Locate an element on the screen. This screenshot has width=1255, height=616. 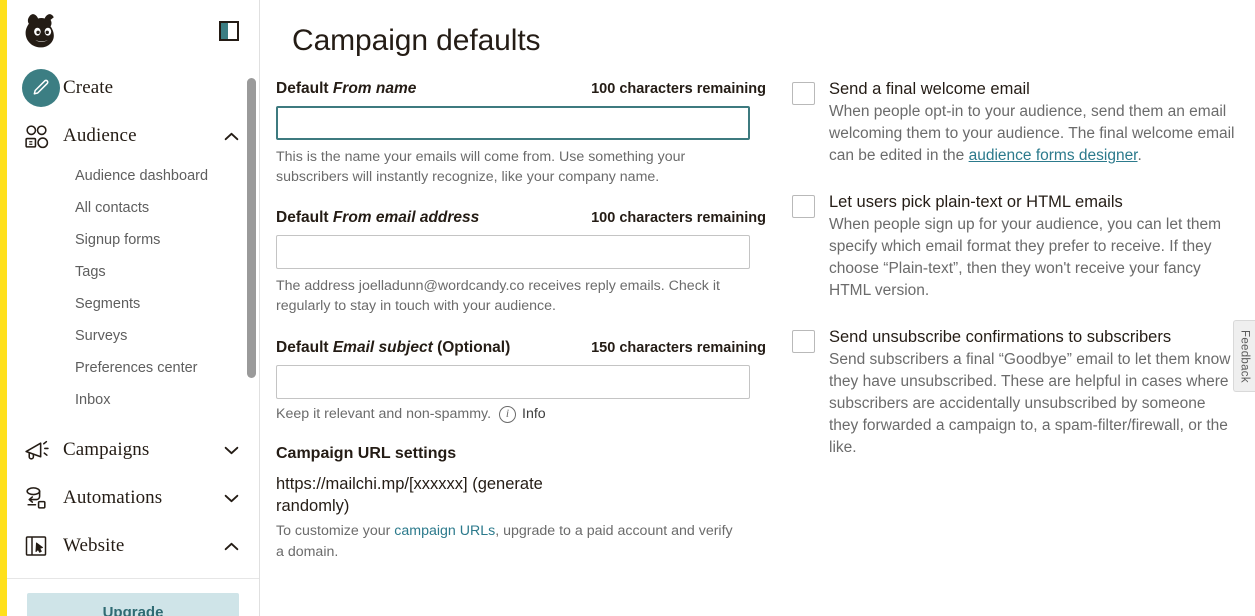
sidebar-item-website: Website is located at coordinates (133, 546).